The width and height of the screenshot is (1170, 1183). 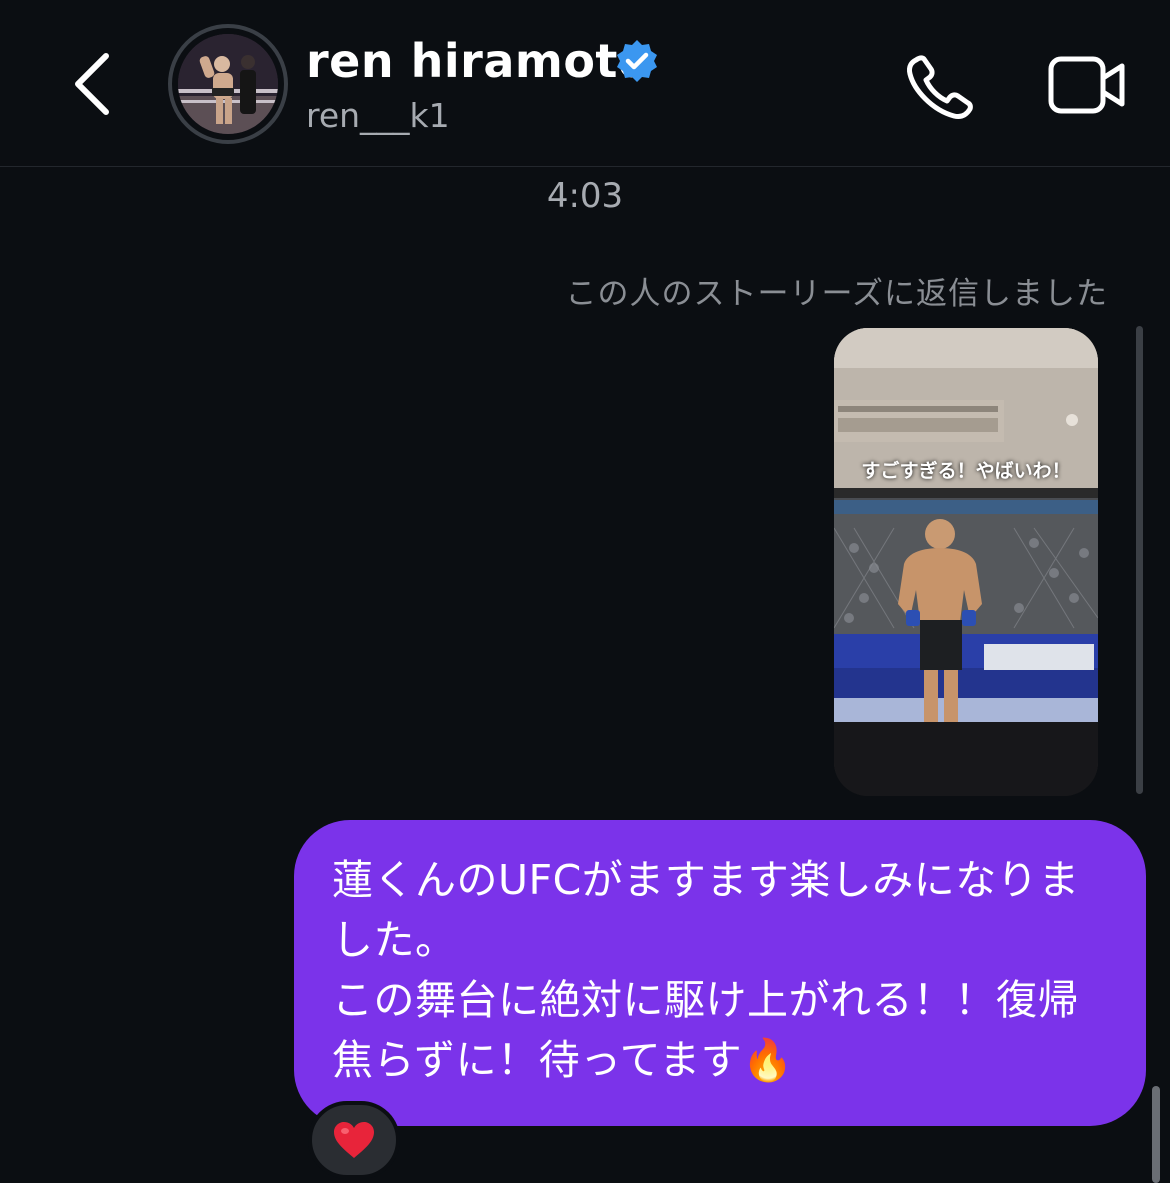 What do you see at coordinates (585, 196) in the screenshot?
I see `message-timestamp: 4:03` at bounding box center [585, 196].